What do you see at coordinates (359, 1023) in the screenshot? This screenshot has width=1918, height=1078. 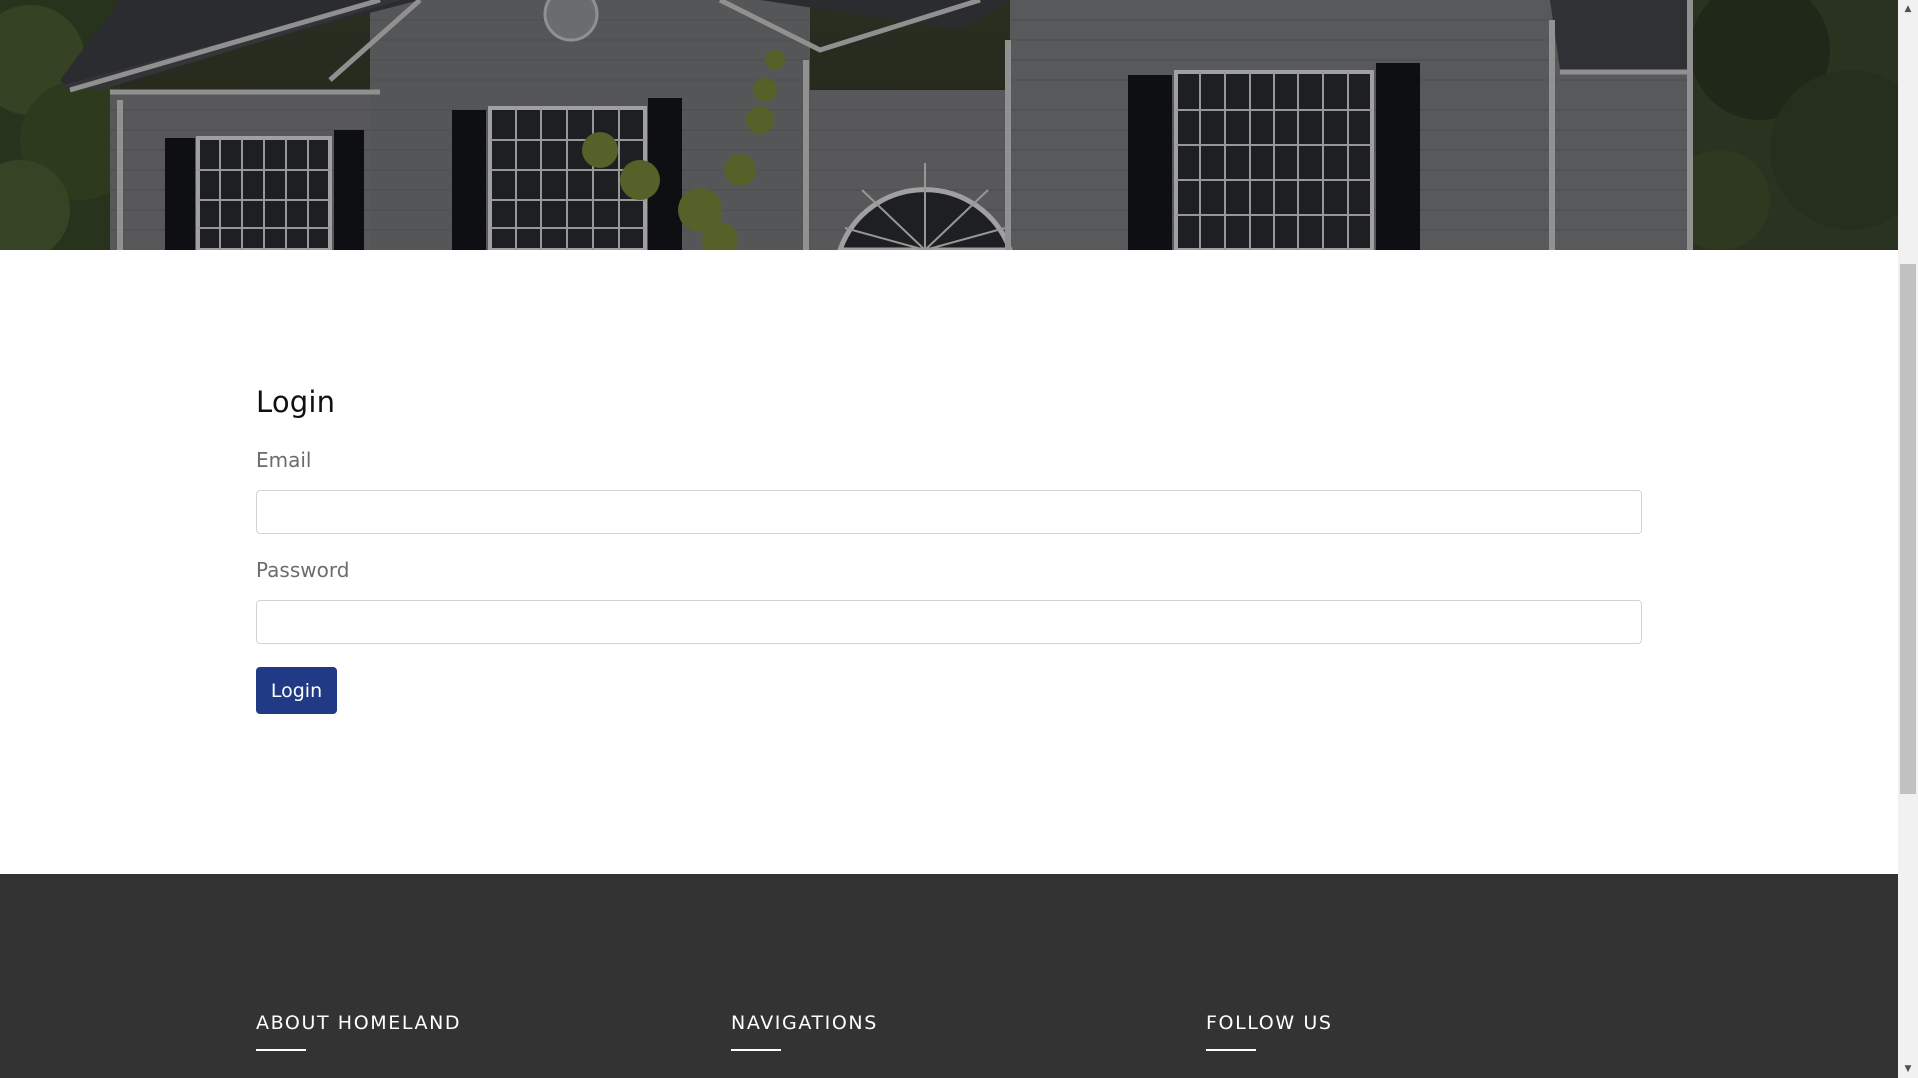 I see `footer-heading-about: ABOUT HOMELAND` at bounding box center [359, 1023].